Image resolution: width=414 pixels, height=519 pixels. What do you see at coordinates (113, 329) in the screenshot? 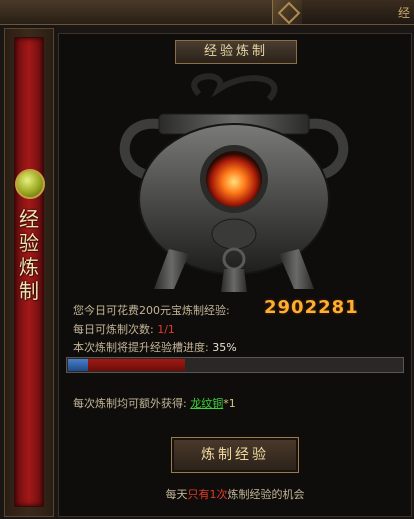
I see `daily-count-label: 每日可炼制次数:` at bounding box center [113, 329].